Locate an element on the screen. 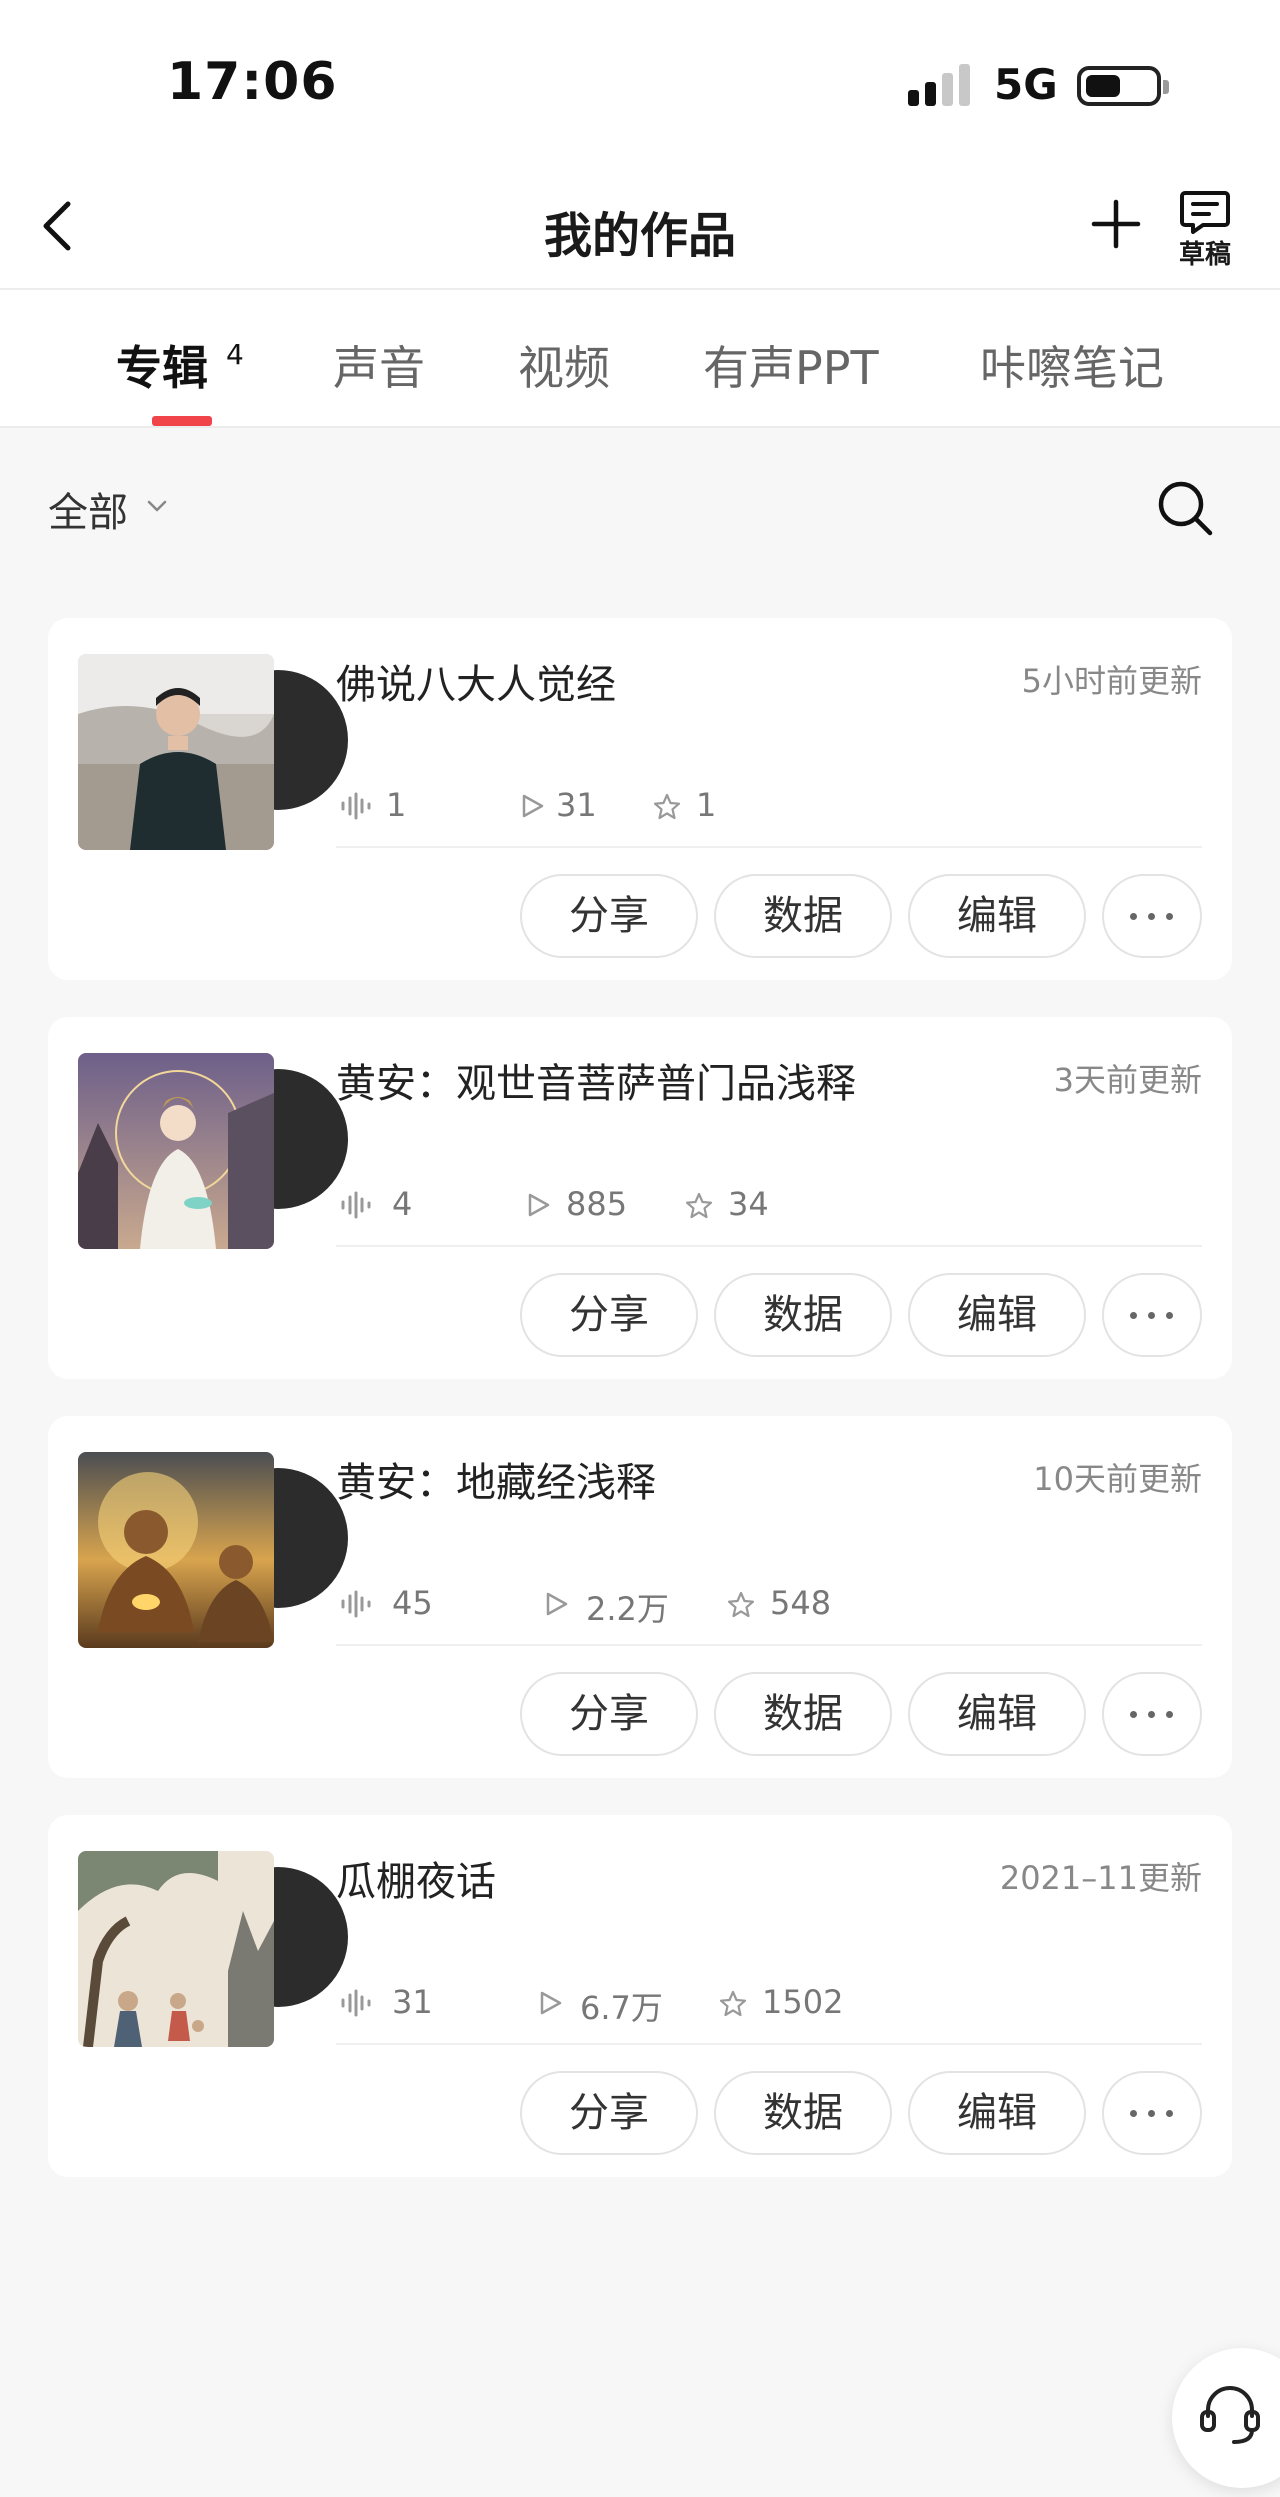 The width and height of the screenshot is (1280, 2497). album-favorite-count: 34 is located at coordinates (748, 1204).